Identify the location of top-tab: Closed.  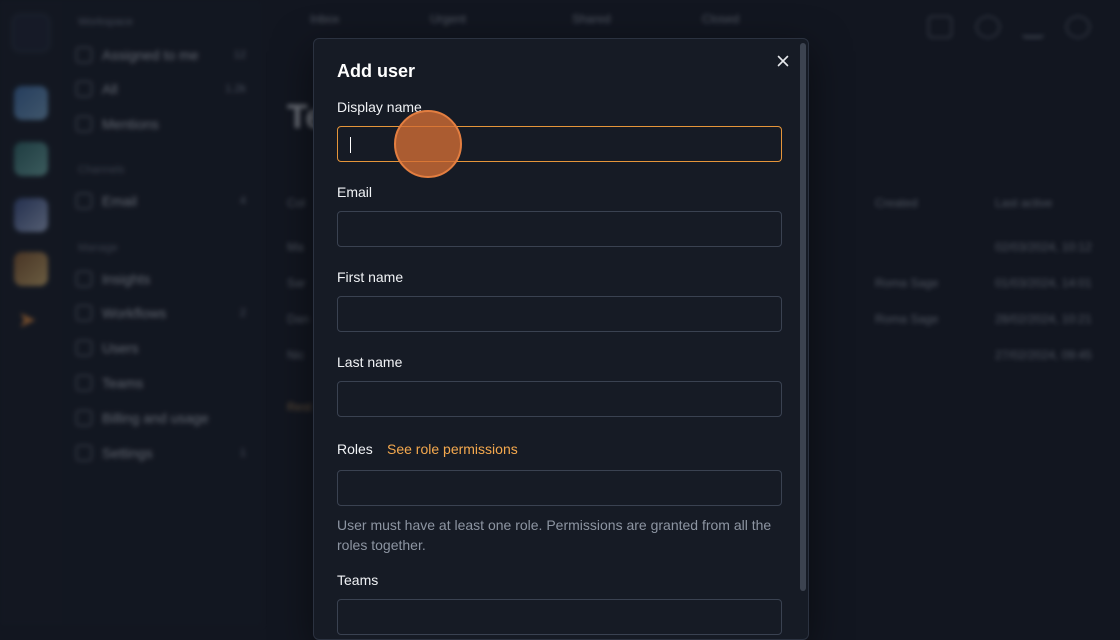
(747, 22).